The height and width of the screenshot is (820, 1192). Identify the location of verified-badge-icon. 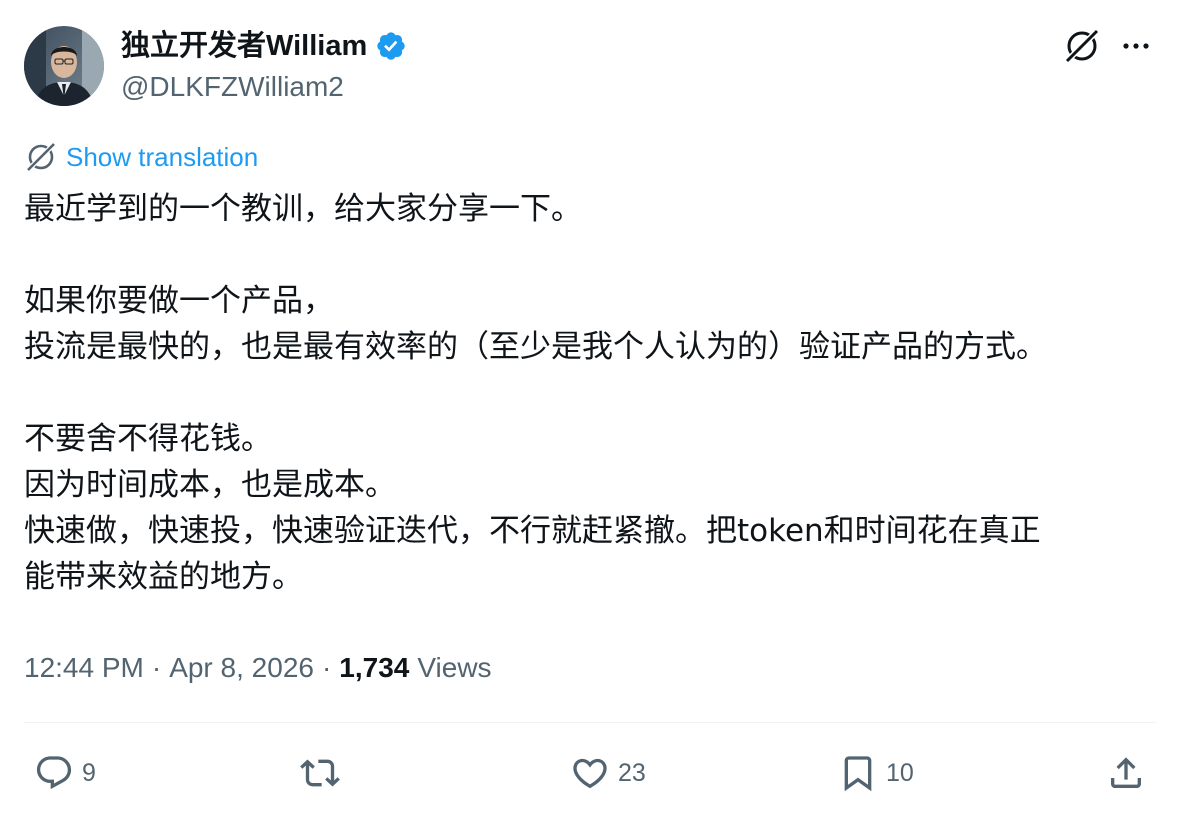
(391, 46).